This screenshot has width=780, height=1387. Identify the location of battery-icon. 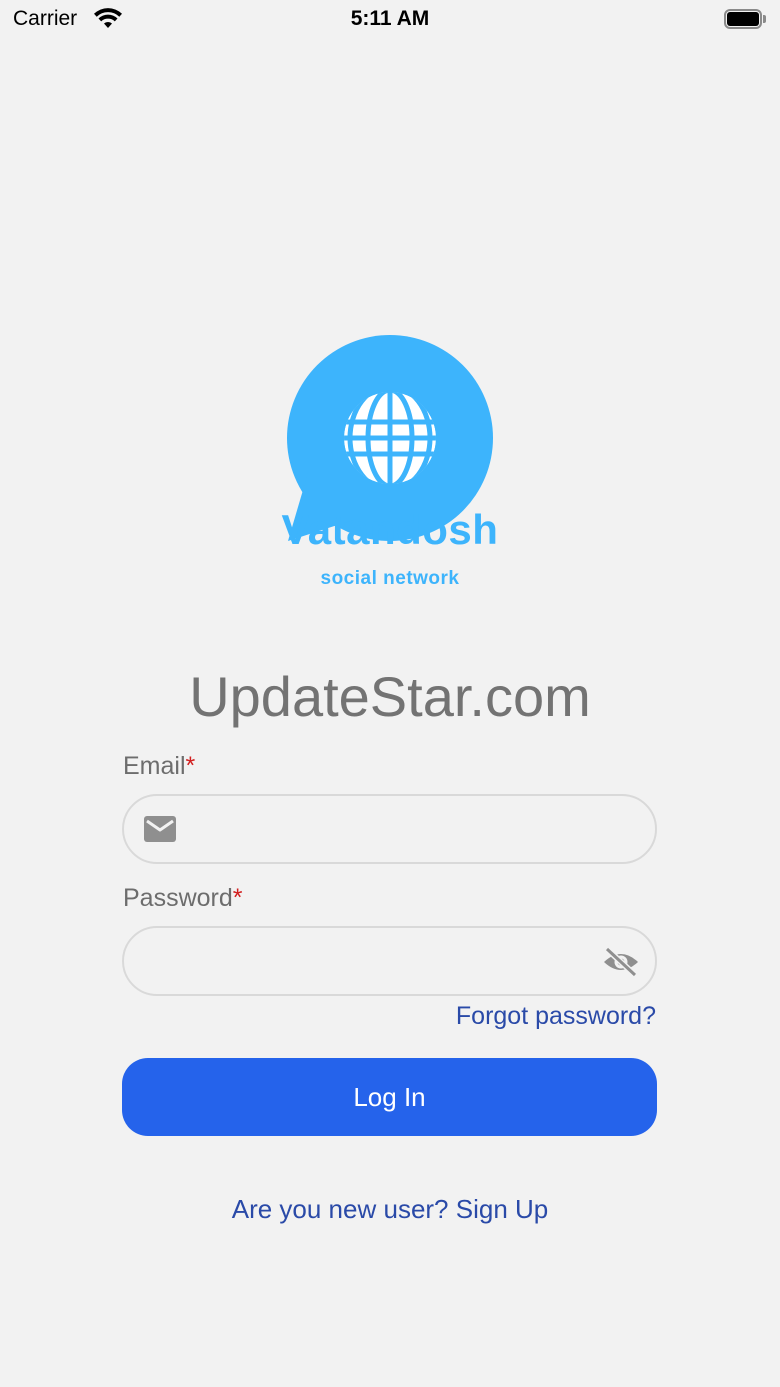
(745, 19).